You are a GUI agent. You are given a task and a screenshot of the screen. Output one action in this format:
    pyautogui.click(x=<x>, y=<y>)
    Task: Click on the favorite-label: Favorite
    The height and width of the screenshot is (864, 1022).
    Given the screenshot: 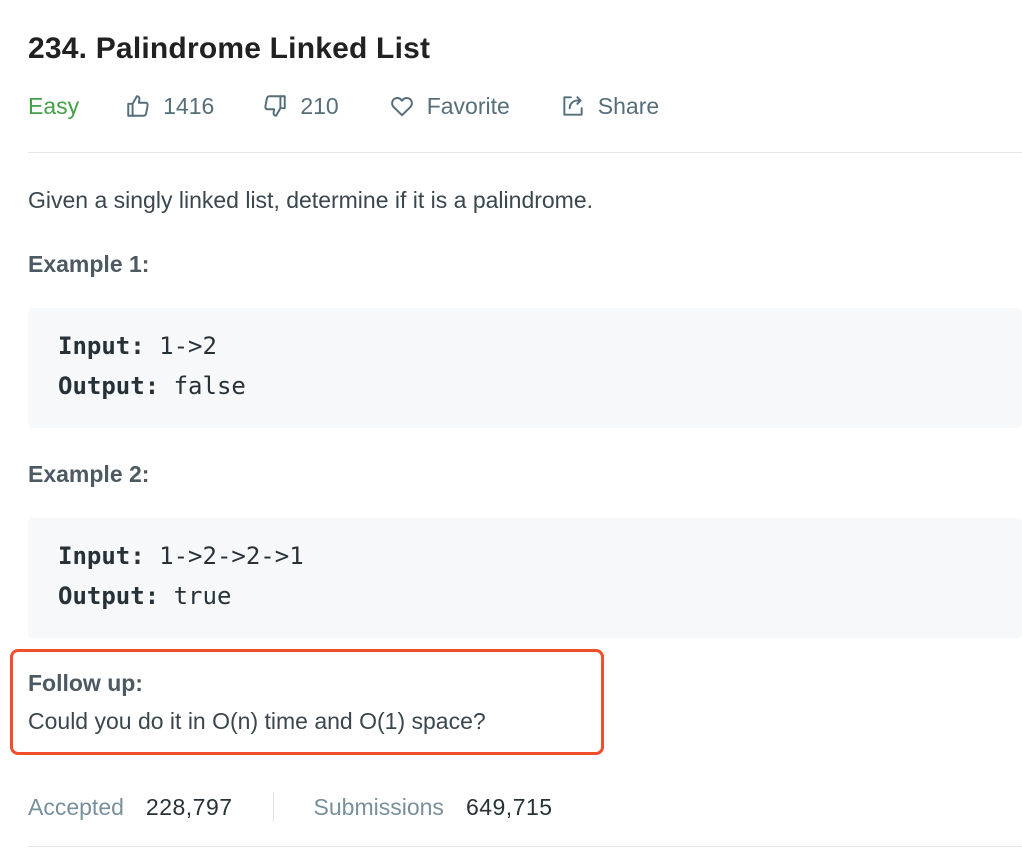 What is the action you would take?
    pyautogui.click(x=468, y=105)
    